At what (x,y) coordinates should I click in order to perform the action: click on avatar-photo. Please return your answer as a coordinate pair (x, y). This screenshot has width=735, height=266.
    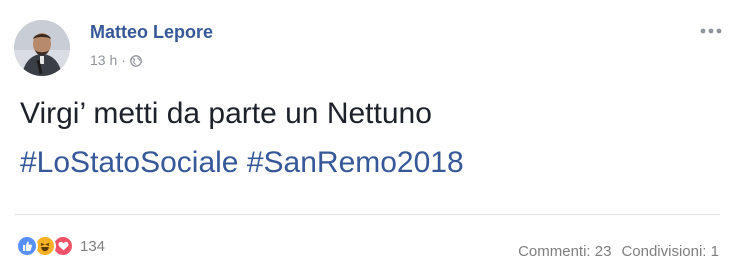
    Looking at the image, I should click on (42, 48).